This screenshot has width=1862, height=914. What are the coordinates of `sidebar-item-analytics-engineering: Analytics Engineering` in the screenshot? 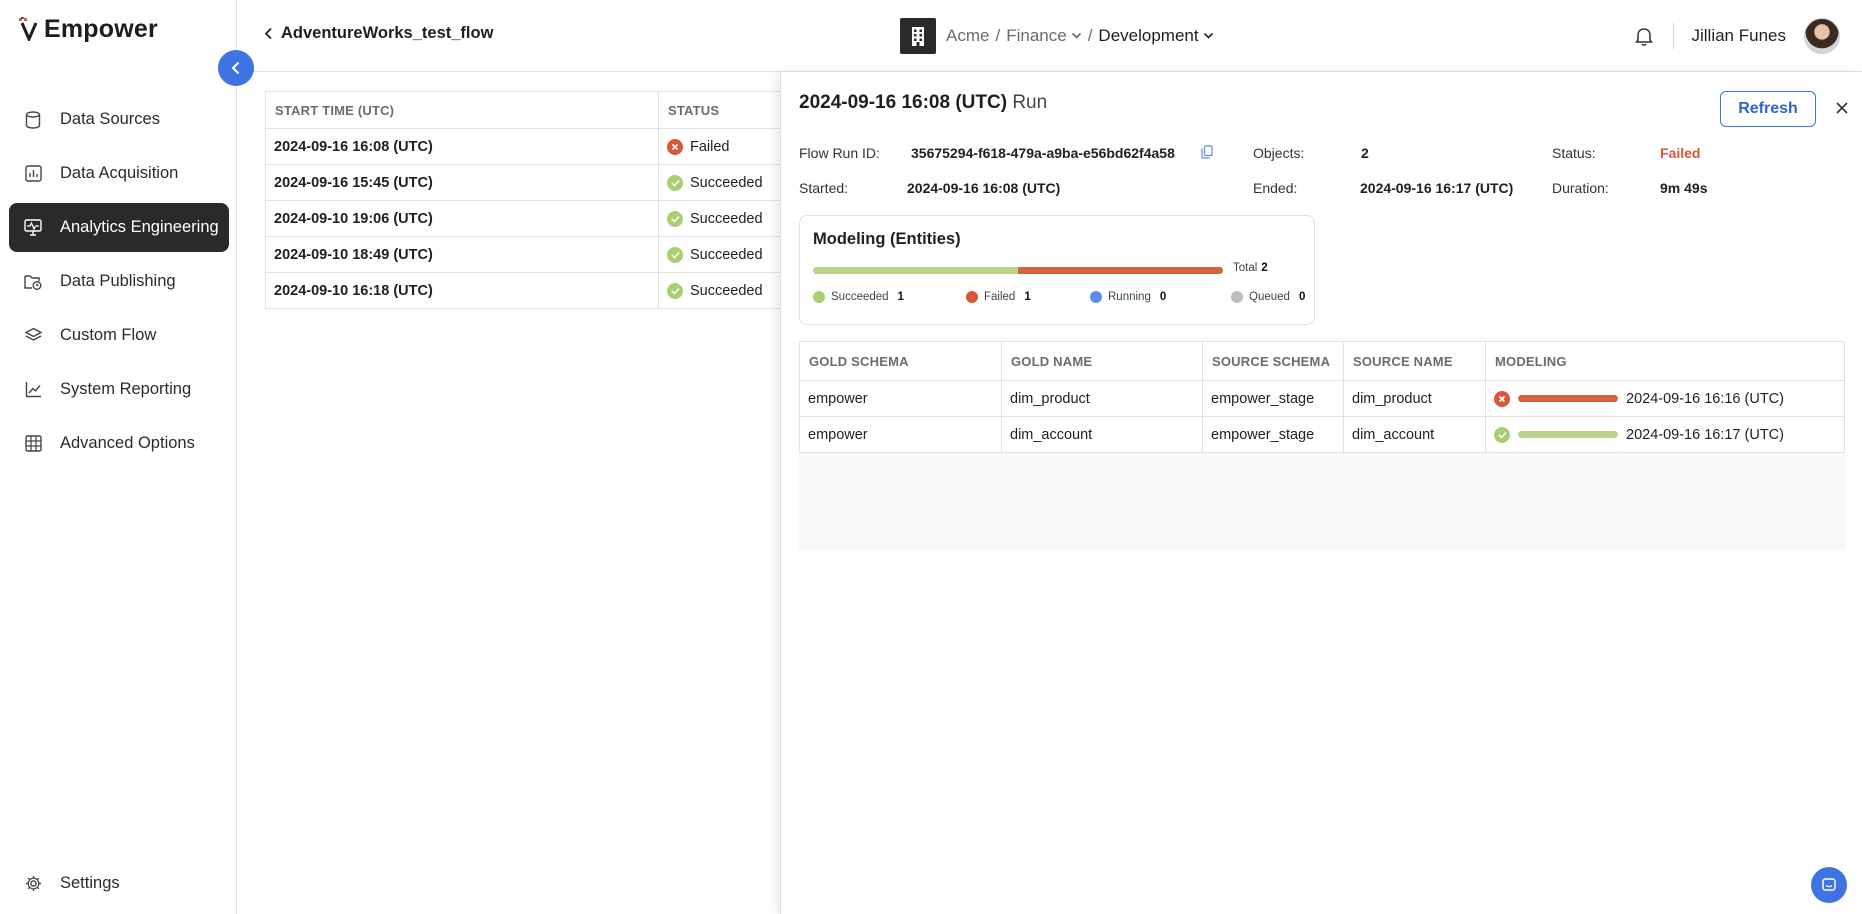 It's located at (119, 227).